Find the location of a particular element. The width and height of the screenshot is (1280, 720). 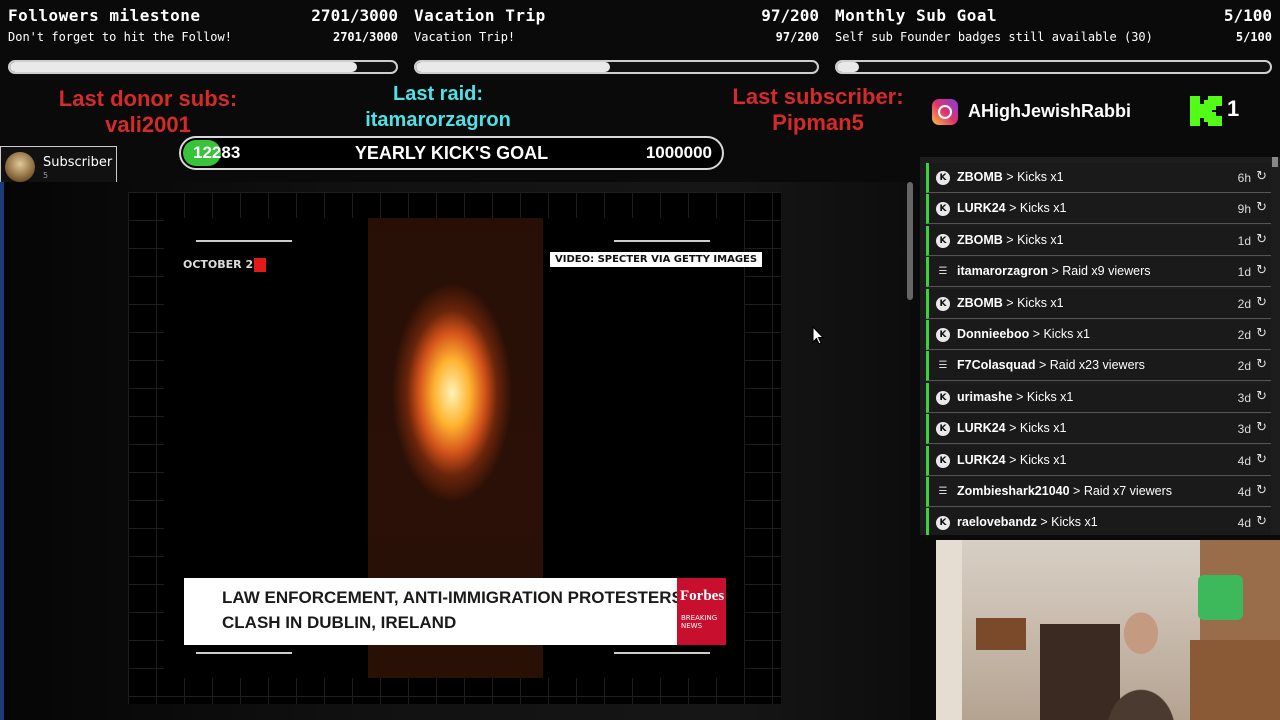

last-donor-name: vali2001 is located at coordinates (148, 124).